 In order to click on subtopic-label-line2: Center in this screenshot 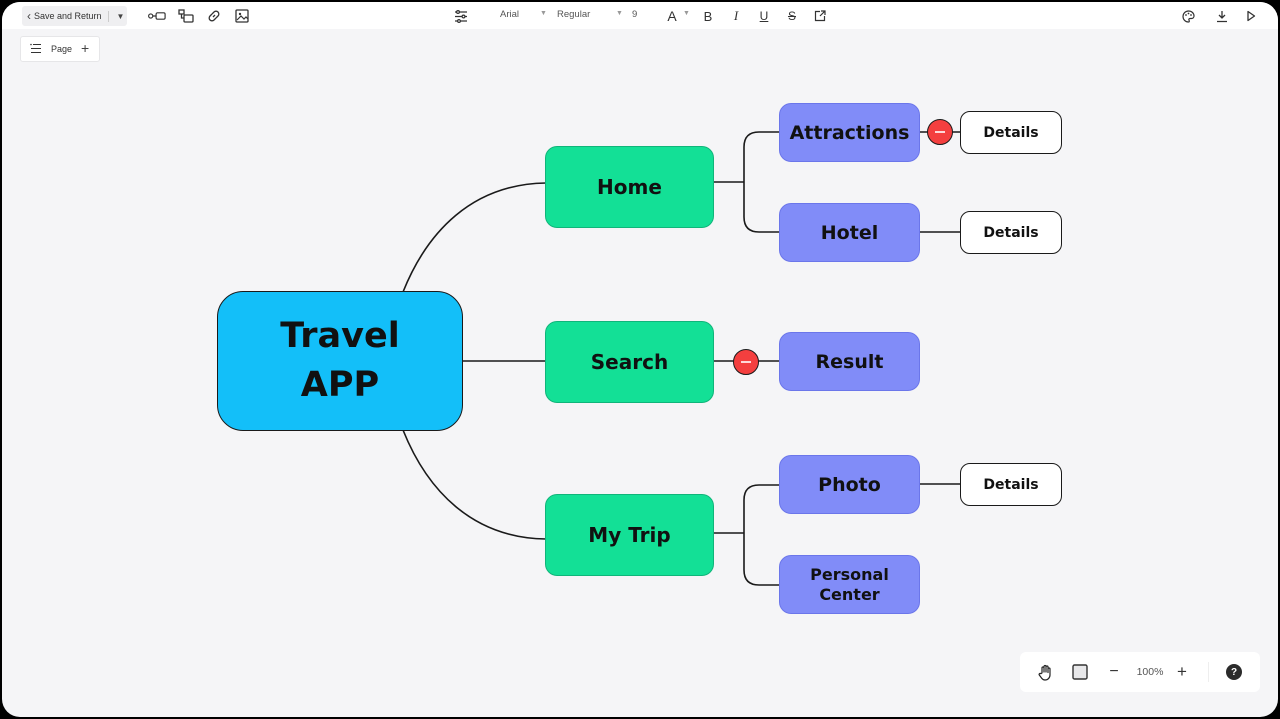, I will do `click(849, 594)`.